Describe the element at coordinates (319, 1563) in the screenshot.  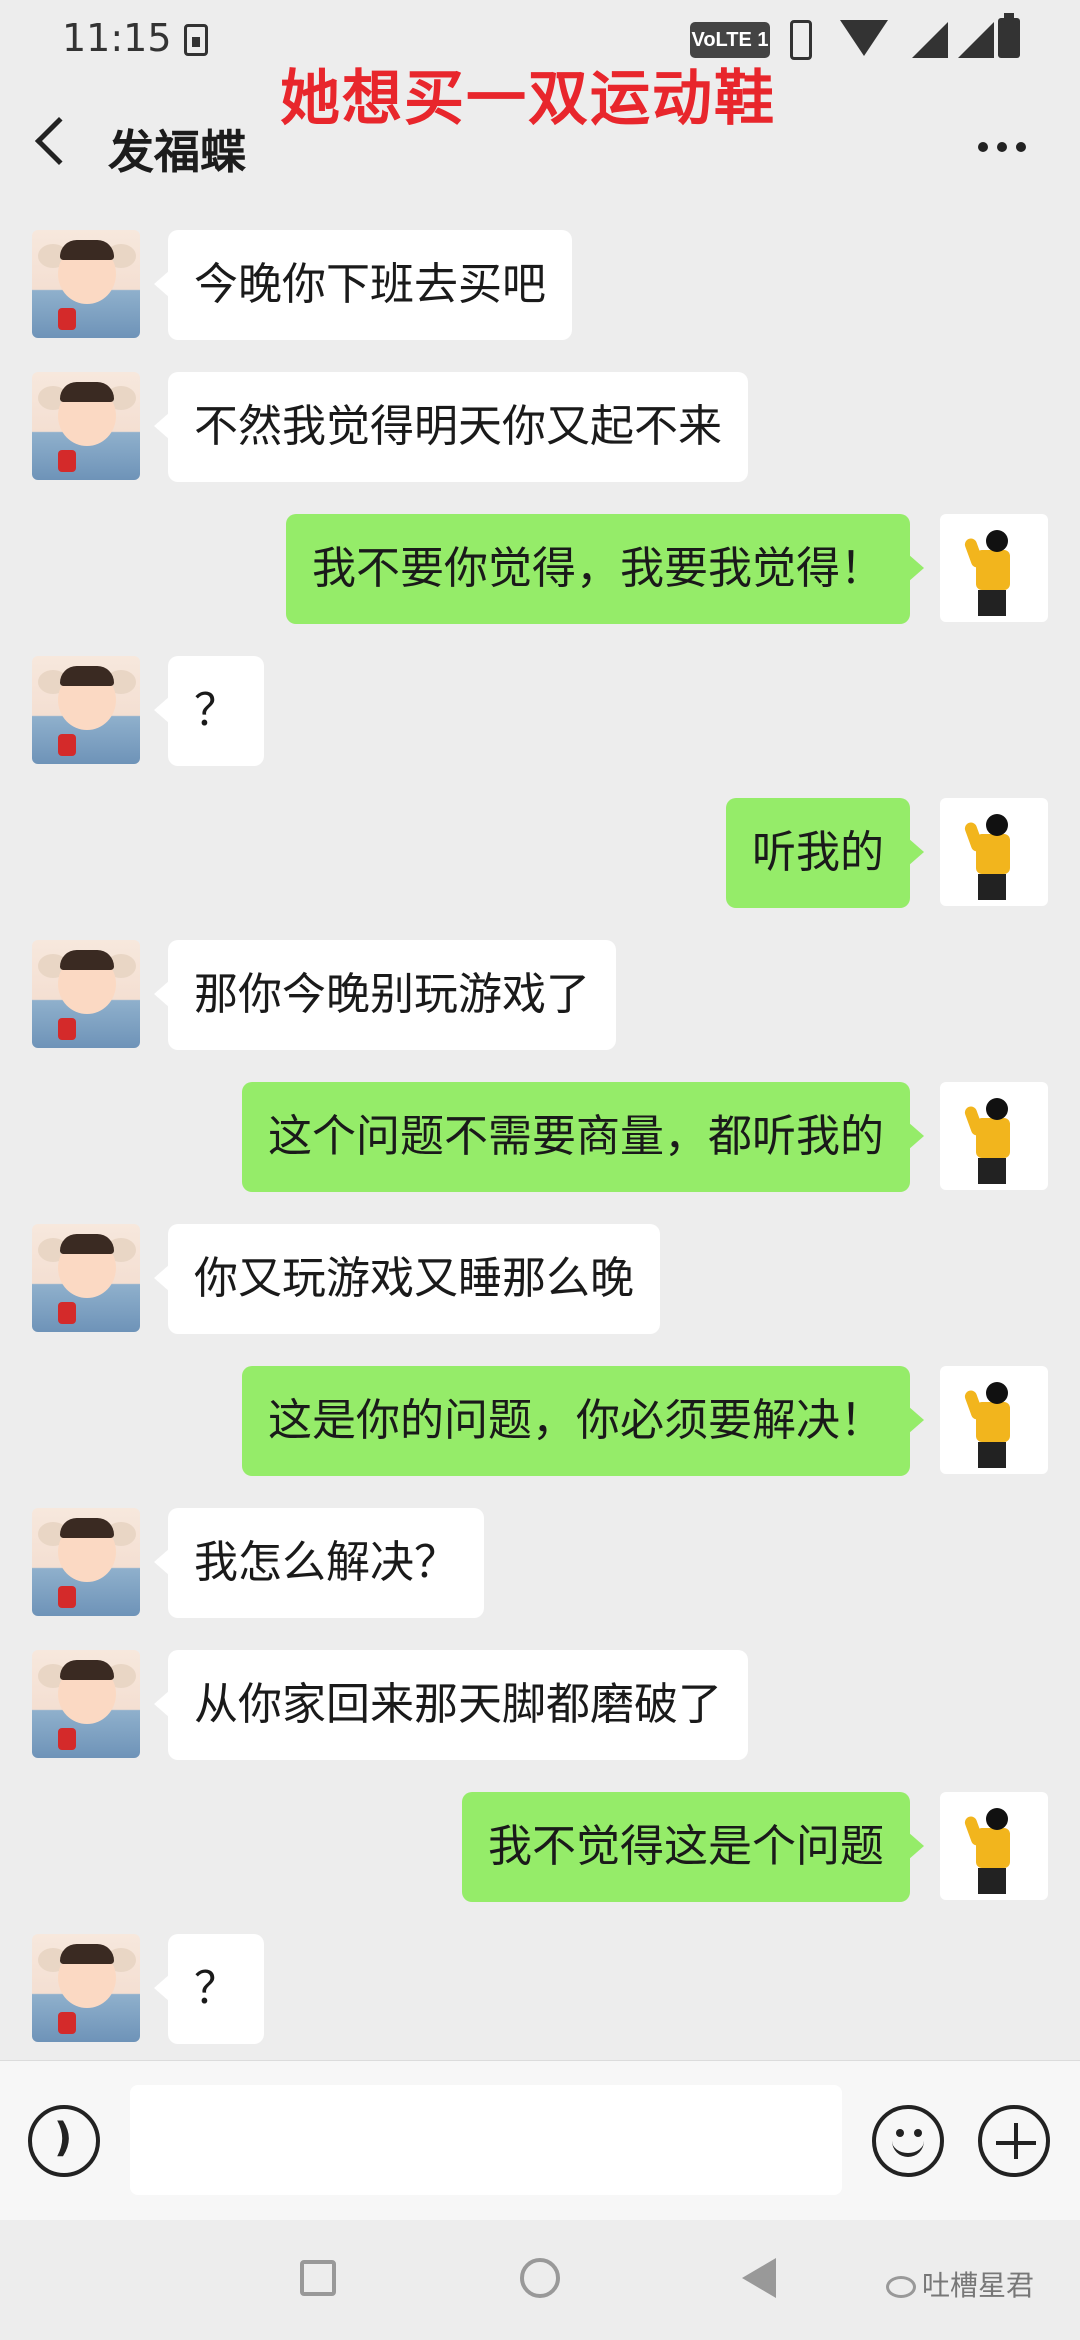
I see `incoming-message-bubble: 我怎么解决？` at that location.